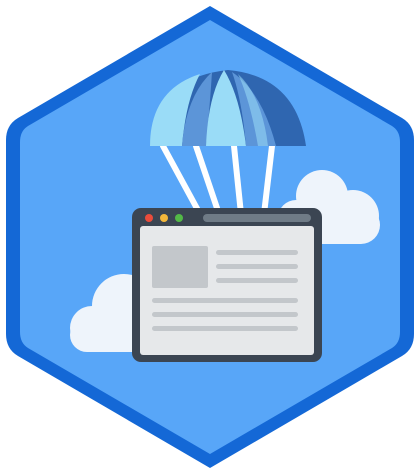 This screenshot has height=475, width=420. I want to click on image-placeholder, so click(180, 267).